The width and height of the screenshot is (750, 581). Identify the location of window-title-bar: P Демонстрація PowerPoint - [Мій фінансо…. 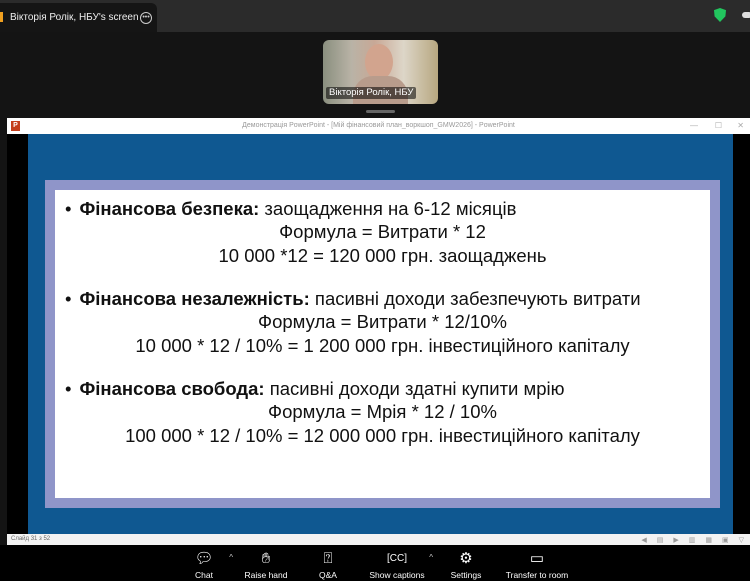
(378, 126).